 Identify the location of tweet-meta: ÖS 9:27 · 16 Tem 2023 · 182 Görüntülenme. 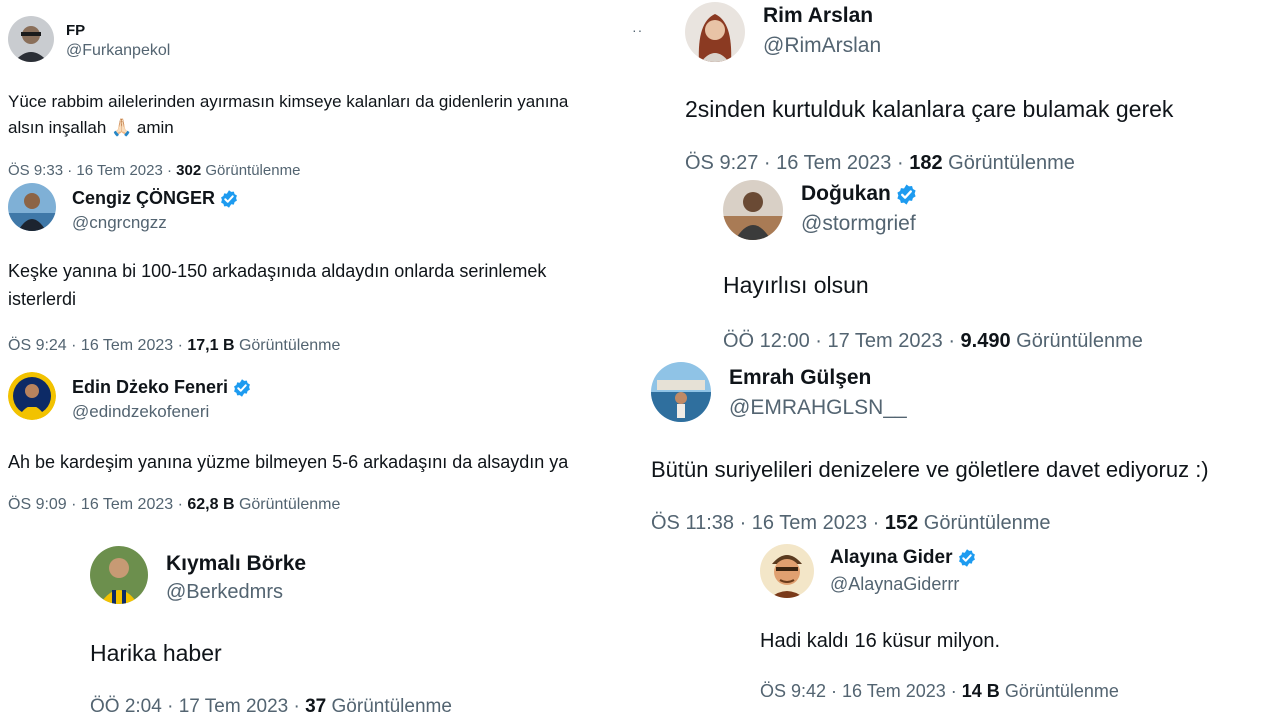
(880, 163).